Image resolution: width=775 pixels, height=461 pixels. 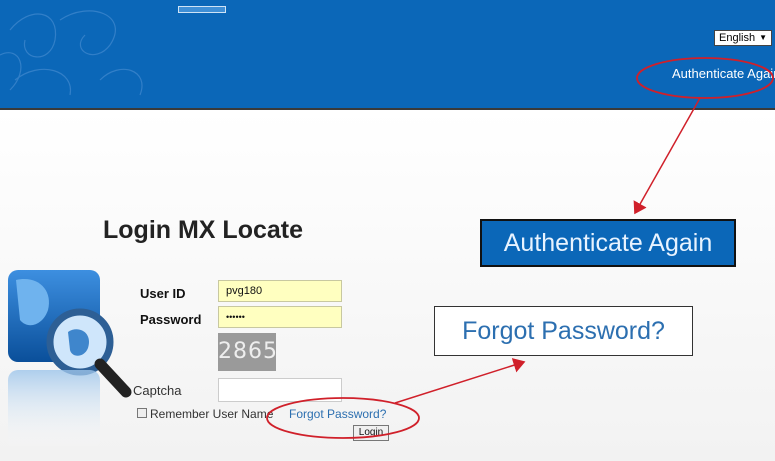 What do you see at coordinates (280, 291) in the screenshot?
I see `user-id-input: pvg180` at bounding box center [280, 291].